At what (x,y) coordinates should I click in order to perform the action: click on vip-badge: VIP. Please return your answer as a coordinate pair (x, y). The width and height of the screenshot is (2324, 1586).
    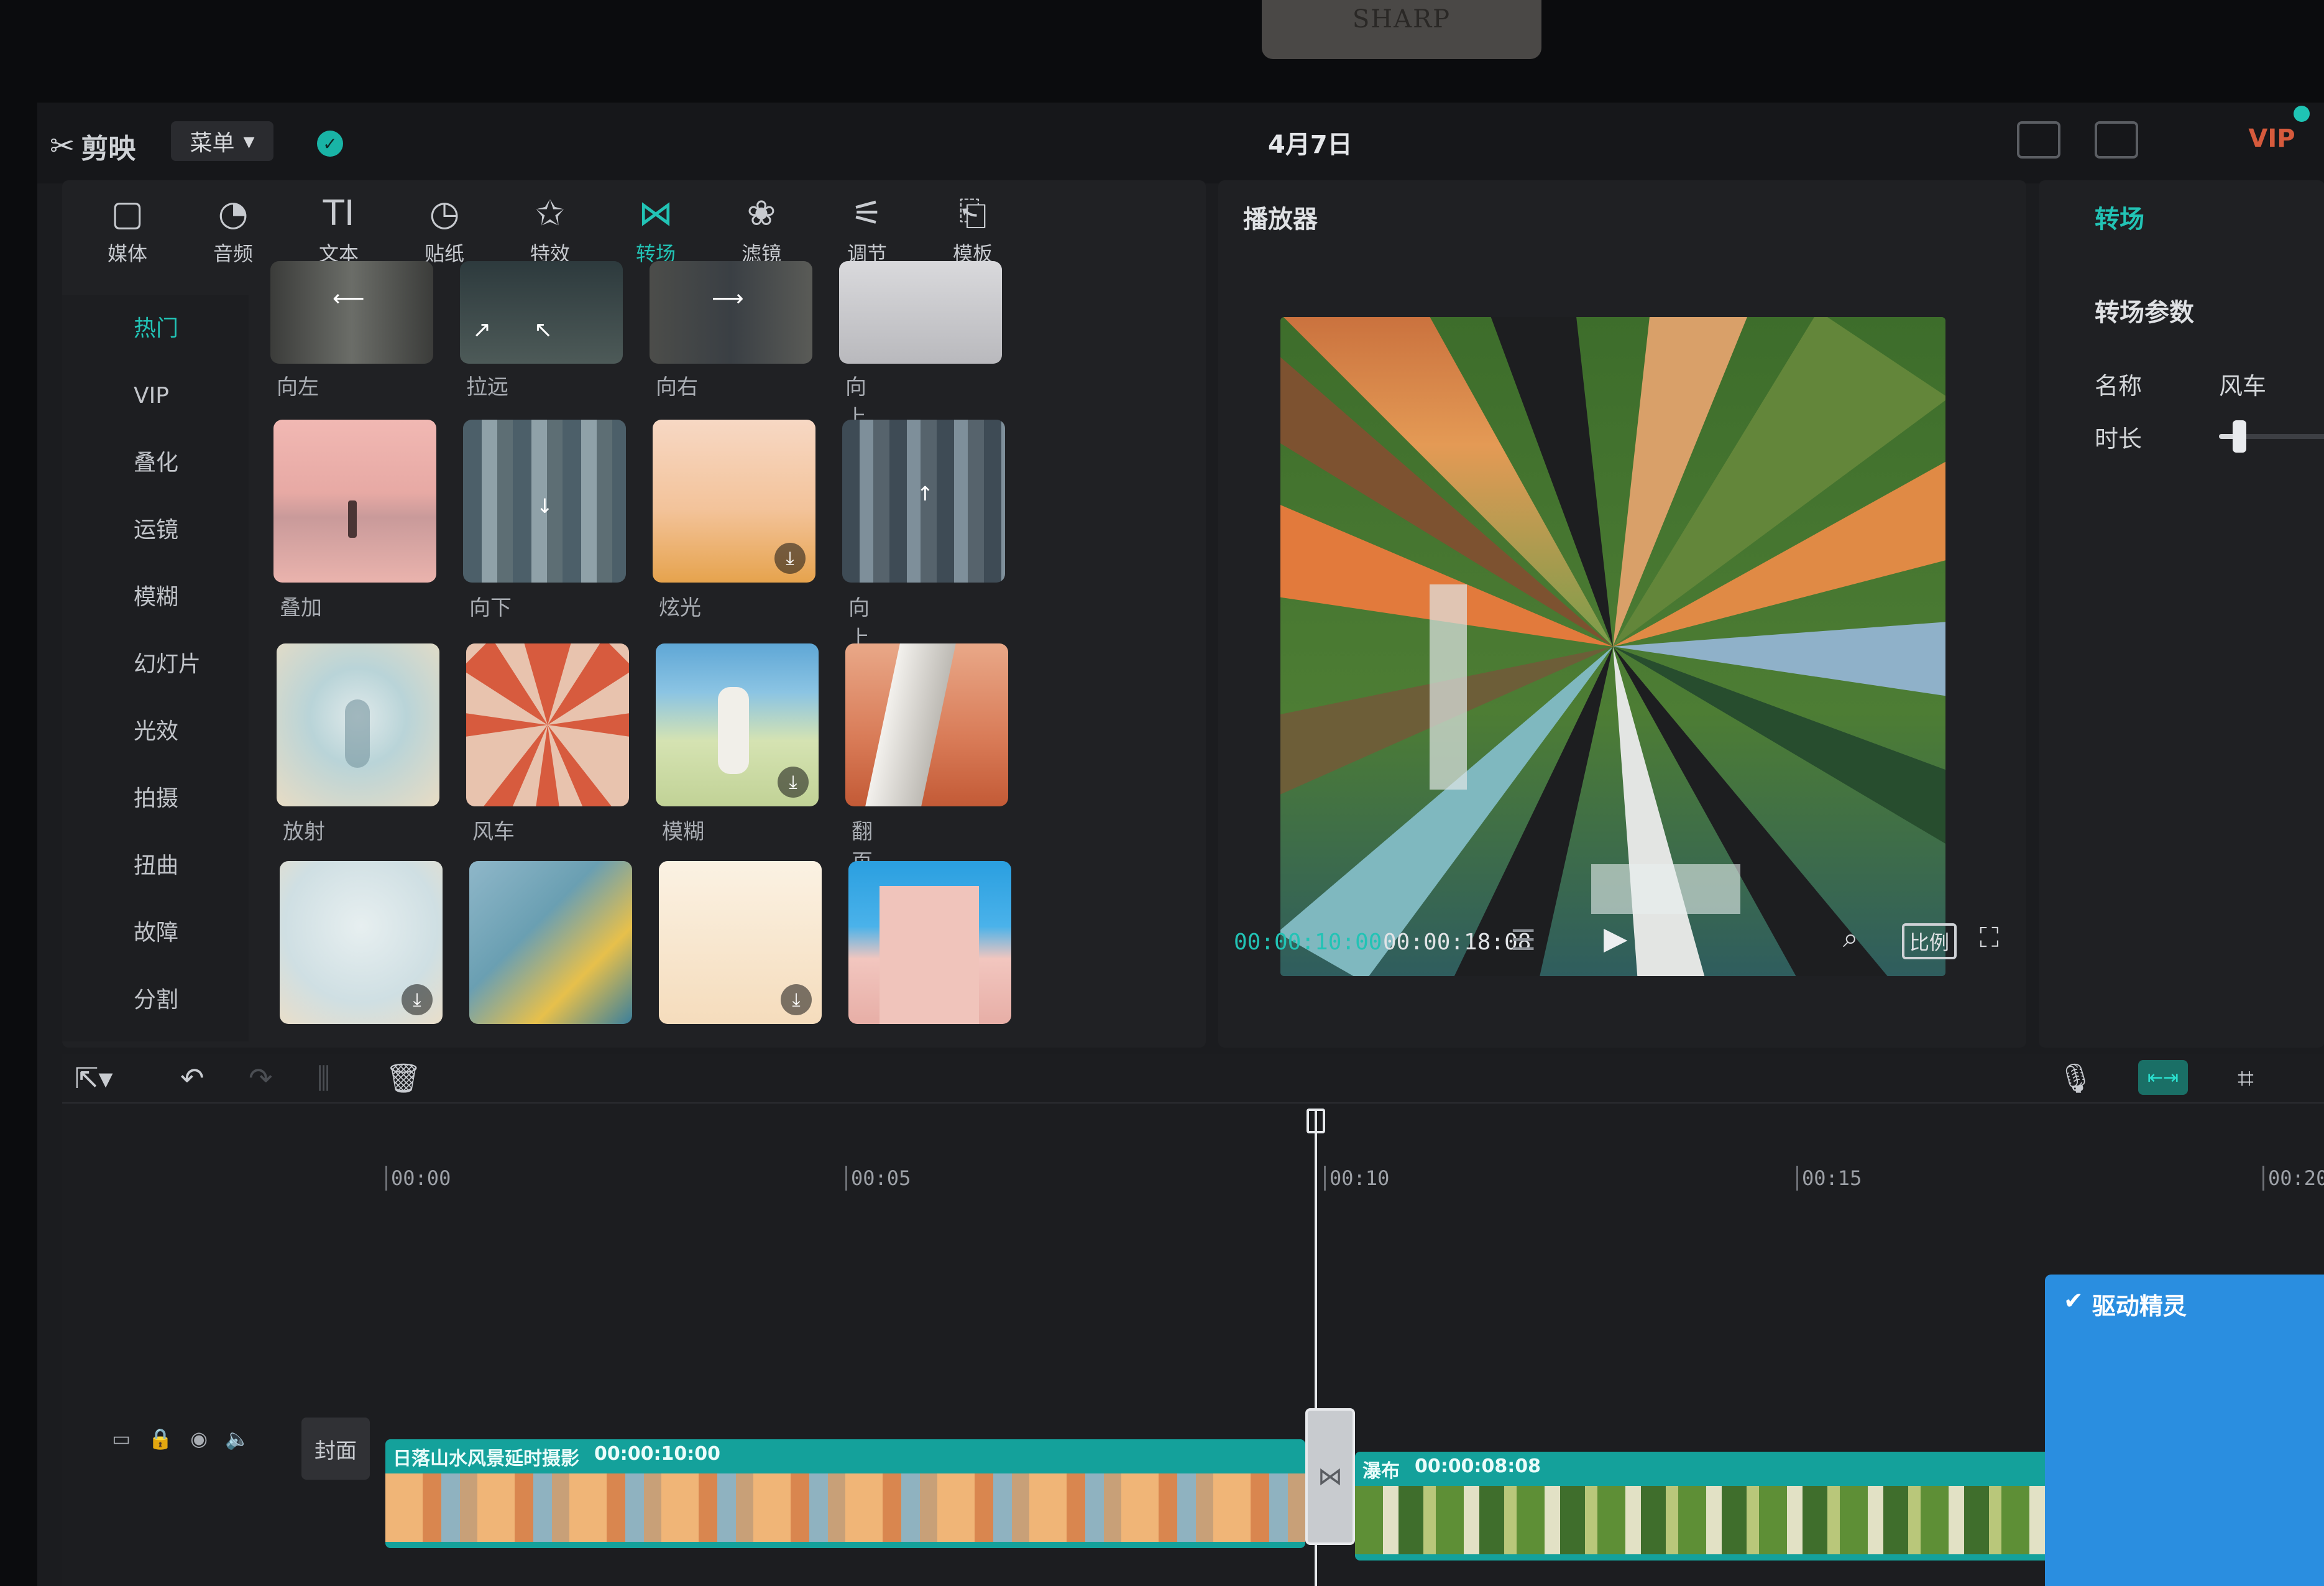
    Looking at the image, I should click on (2271, 138).